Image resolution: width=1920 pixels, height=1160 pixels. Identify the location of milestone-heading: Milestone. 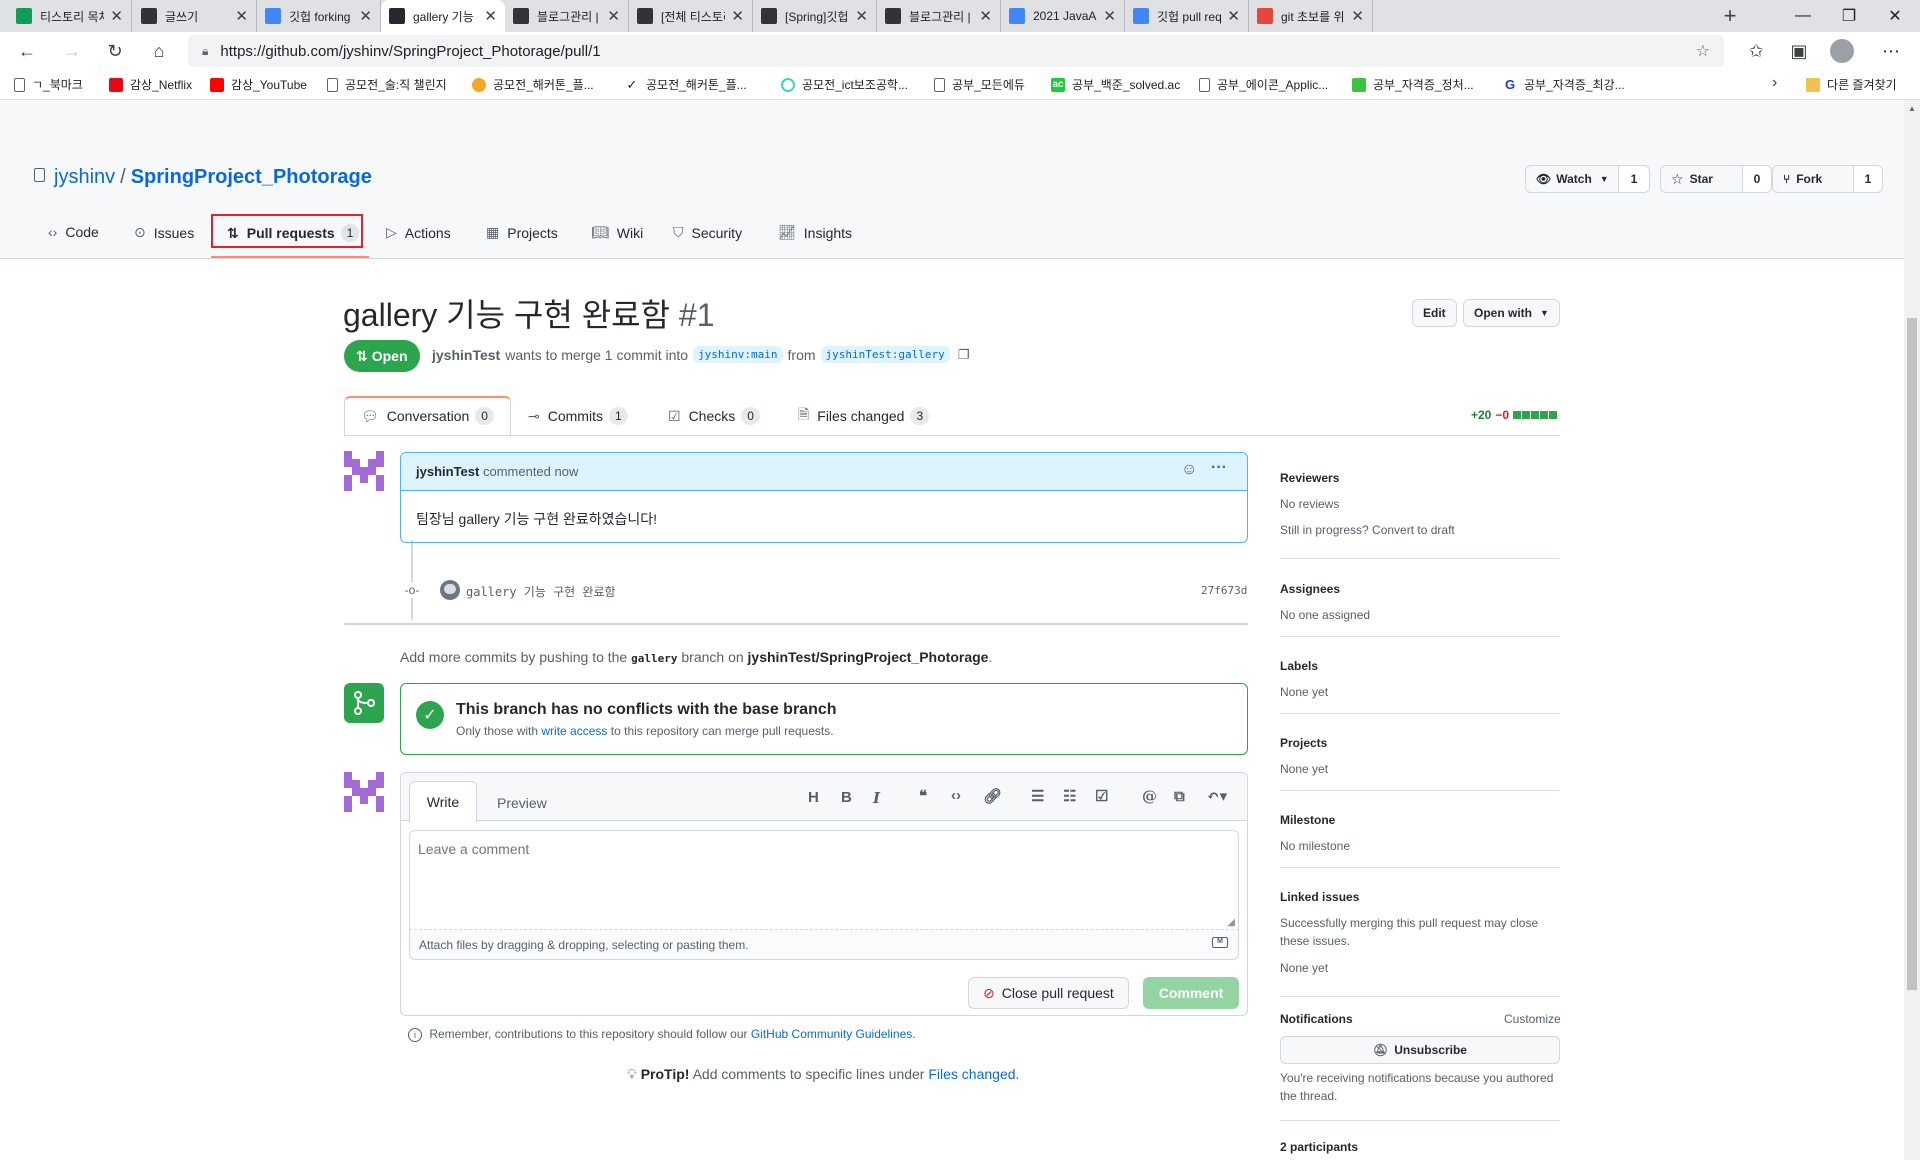
(1307, 820).